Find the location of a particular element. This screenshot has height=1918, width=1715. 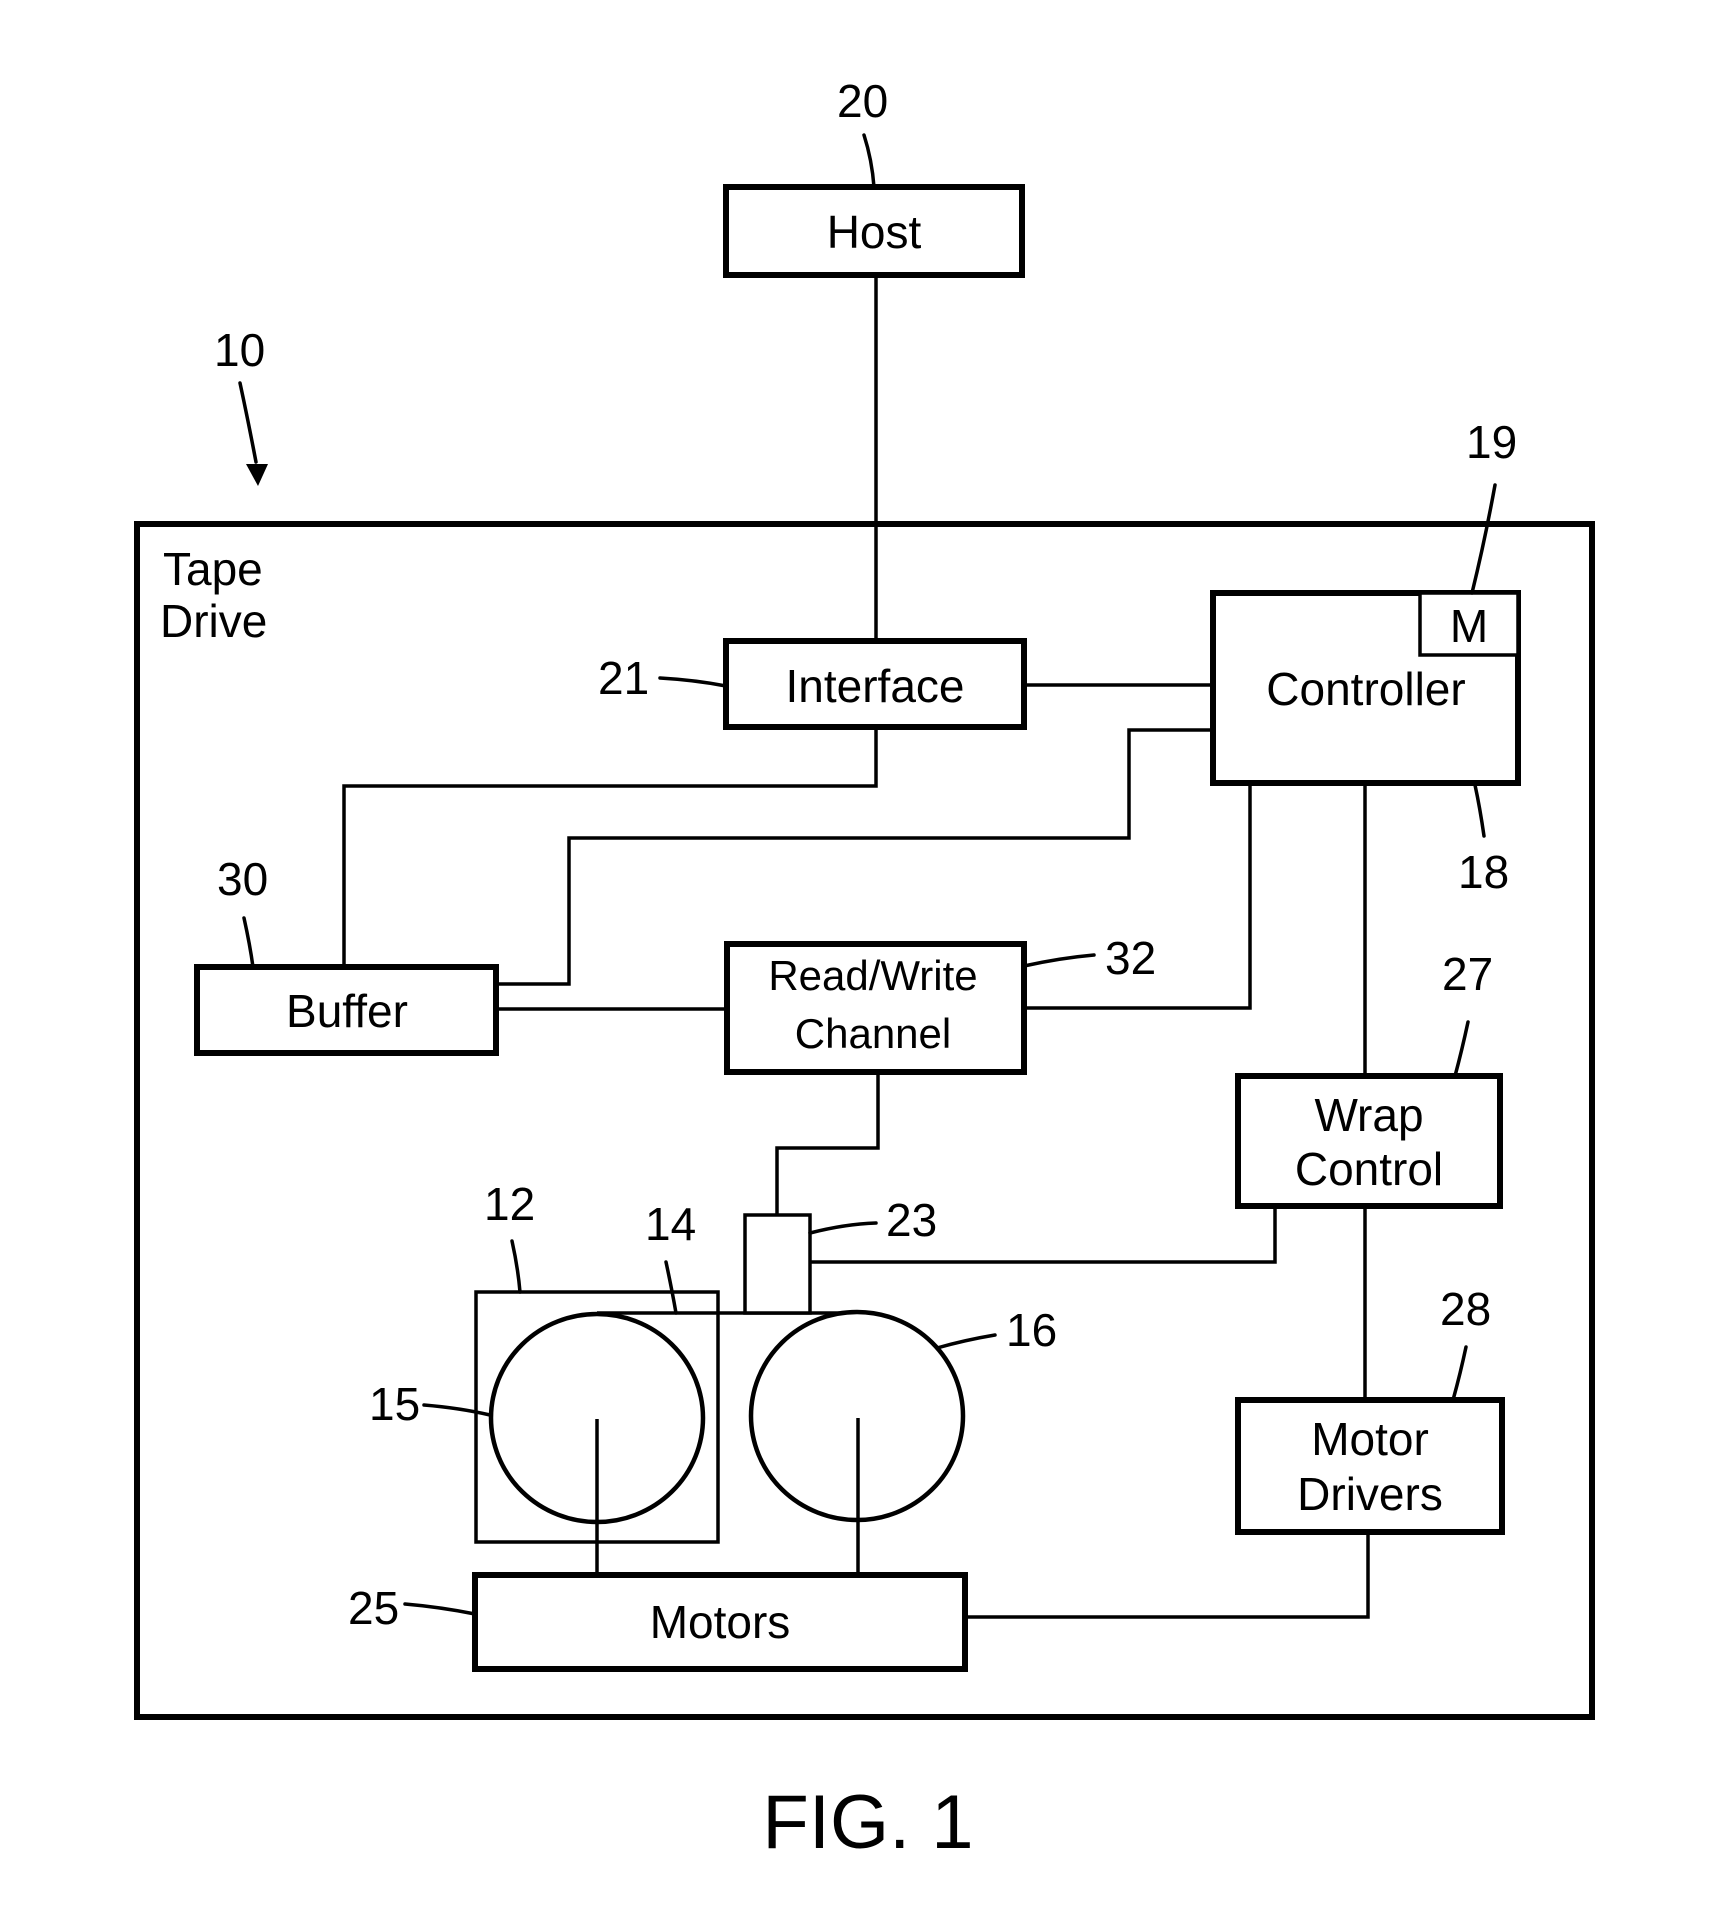

wrap-control-label-line1: Wrap is located at coordinates (1368, 1115).